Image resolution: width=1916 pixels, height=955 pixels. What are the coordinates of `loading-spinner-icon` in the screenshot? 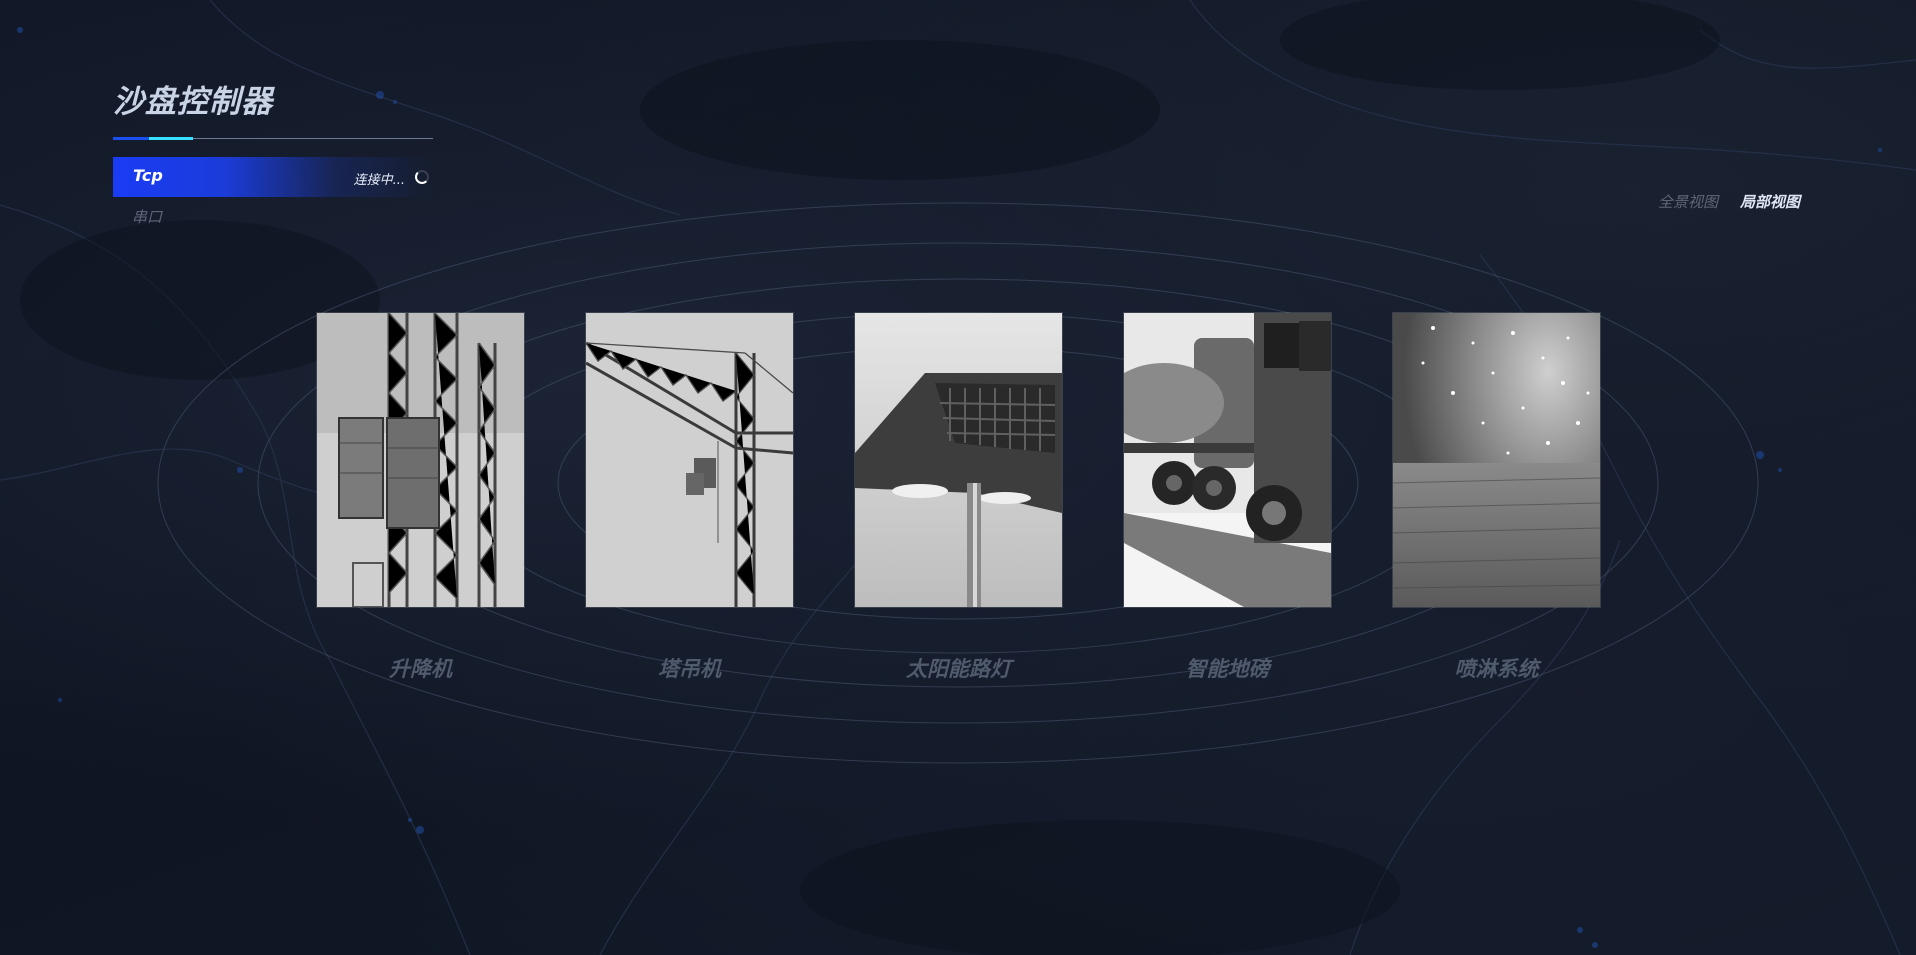 It's located at (422, 177).